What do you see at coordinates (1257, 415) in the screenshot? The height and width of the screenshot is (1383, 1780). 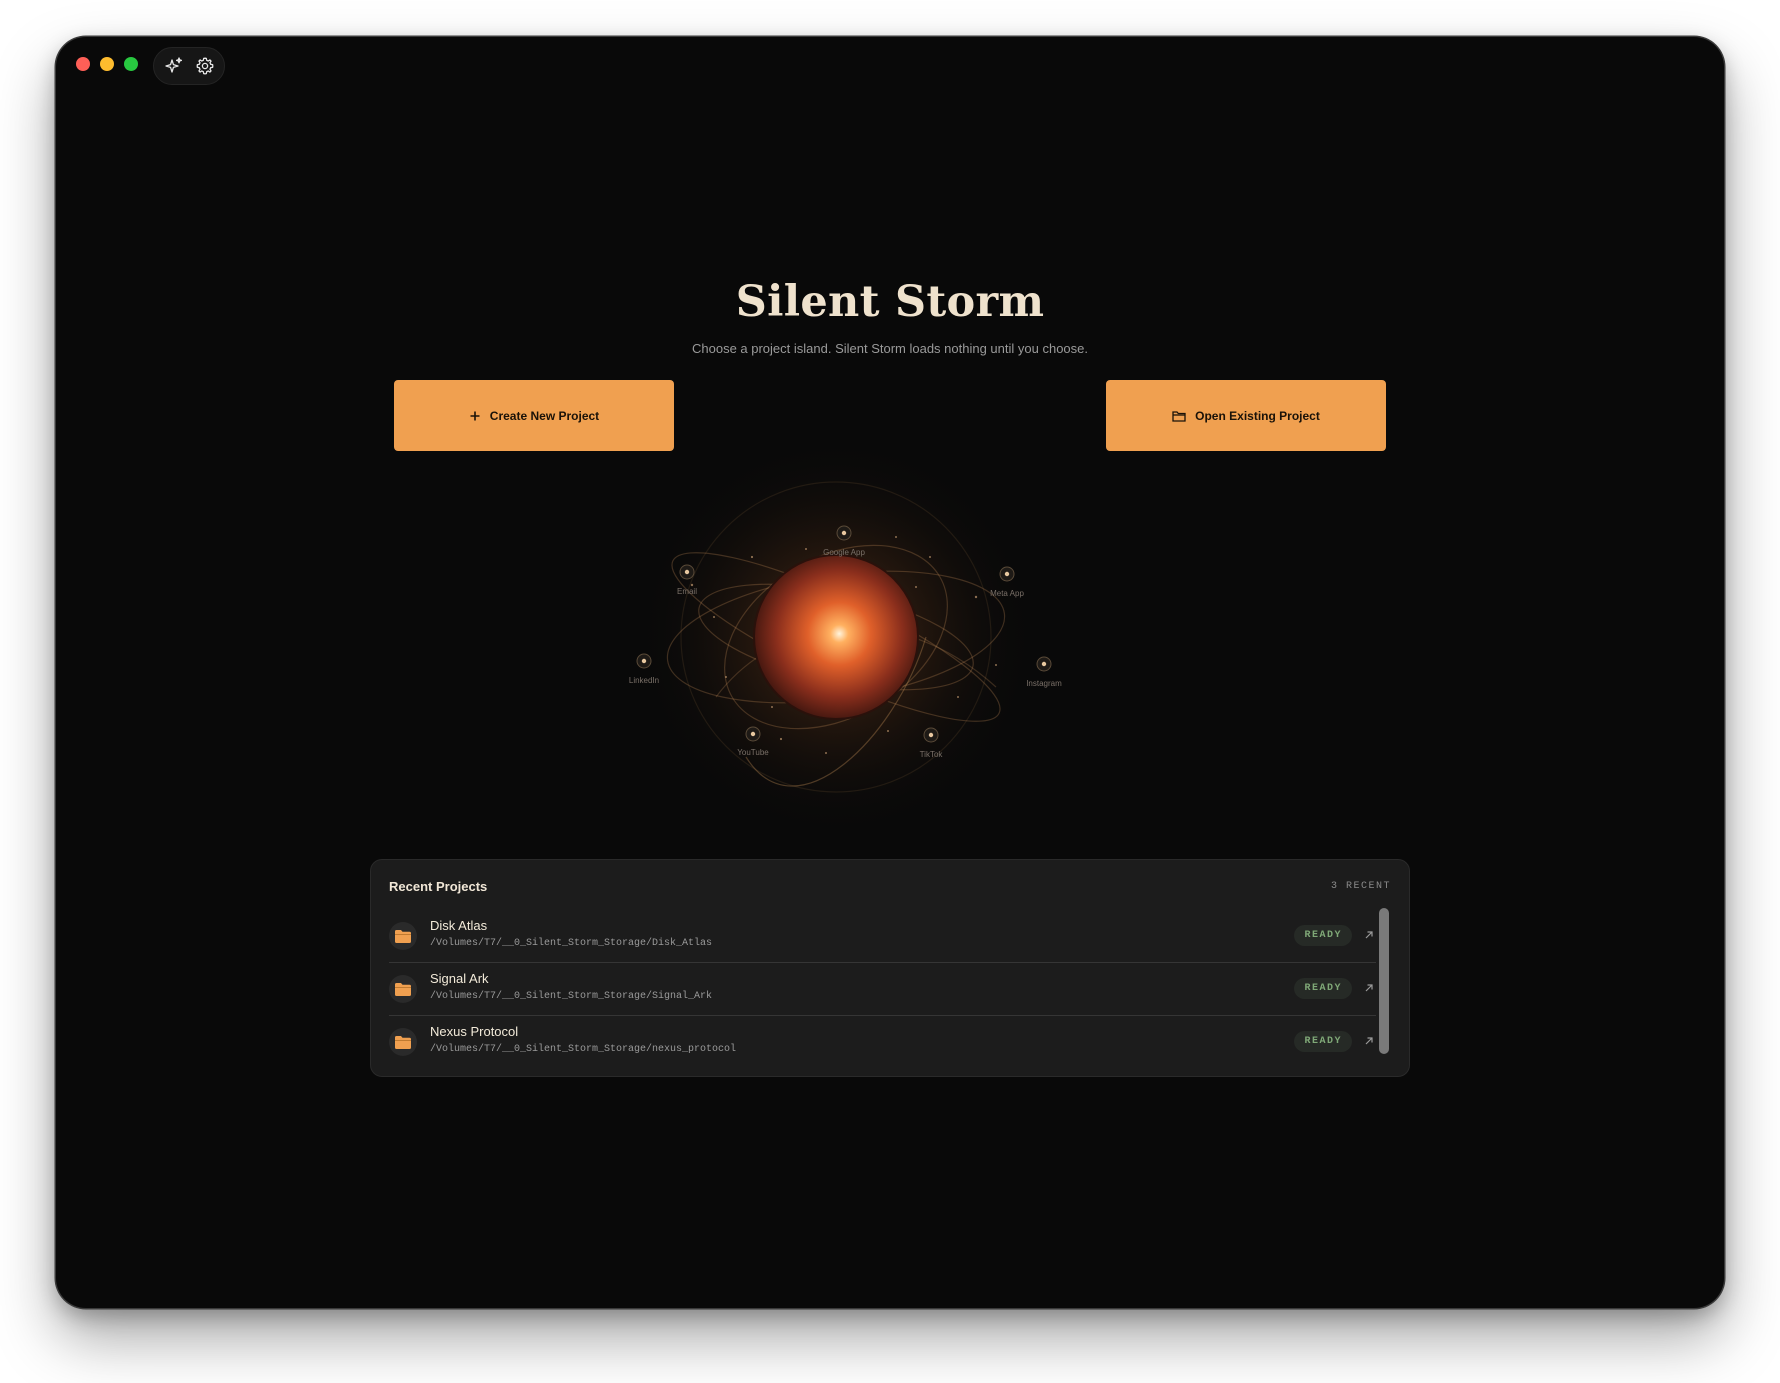 I see `open-existing-project-label: Open Existing Project` at bounding box center [1257, 415].